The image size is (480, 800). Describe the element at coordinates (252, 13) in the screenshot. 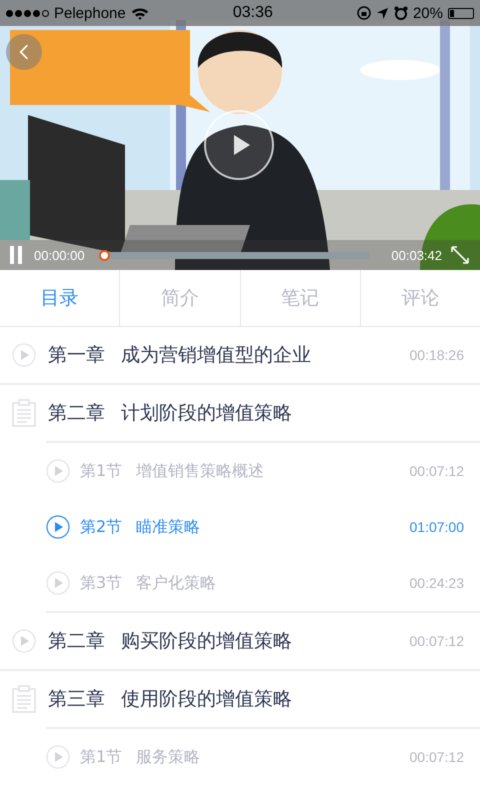

I see `clock-time: 03:36` at that location.